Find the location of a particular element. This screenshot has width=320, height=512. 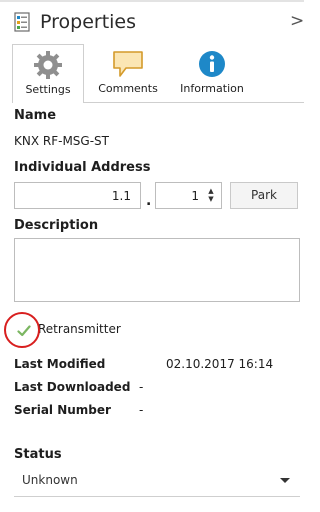

description-label: Description is located at coordinates (56, 225).